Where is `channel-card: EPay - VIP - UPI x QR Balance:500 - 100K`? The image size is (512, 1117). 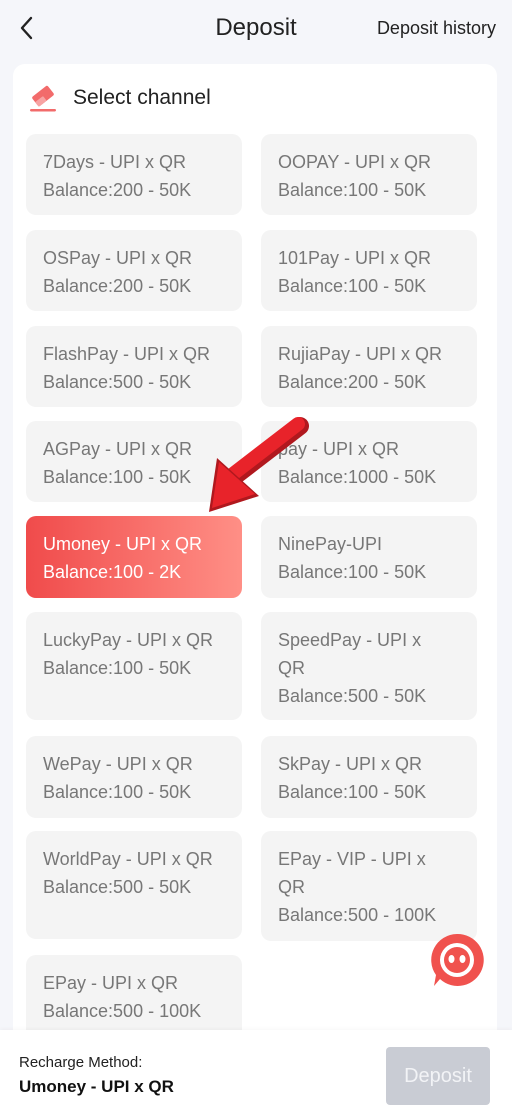
channel-card: EPay - VIP - UPI x QR Balance:500 - 100K is located at coordinates (369, 886).